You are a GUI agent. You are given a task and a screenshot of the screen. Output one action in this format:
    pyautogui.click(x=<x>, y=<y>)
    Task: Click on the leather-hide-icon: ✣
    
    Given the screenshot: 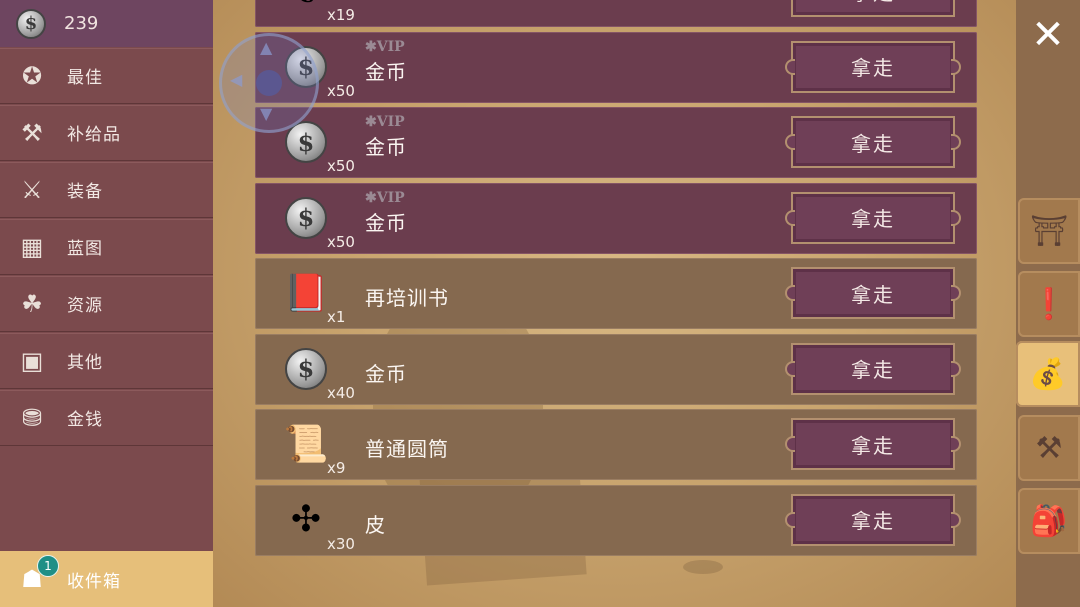 What is the action you would take?
    pyautogui.click(x=306, y=519)
    